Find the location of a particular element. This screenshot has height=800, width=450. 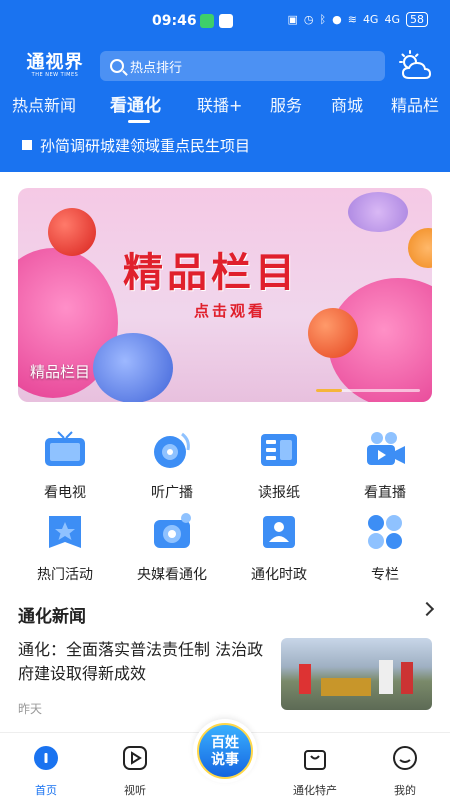

service-politics: 通化时政 is located at coordinates (279, 548).